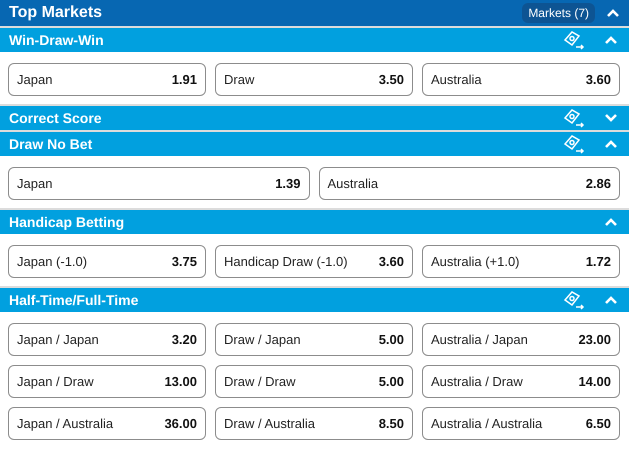 This screenshot has width=629, height=457. What do you see at coordinates (57, 40) in the screenshot?
I see `market-title: Win-Draw-Win` at bounding box center [57, 40].